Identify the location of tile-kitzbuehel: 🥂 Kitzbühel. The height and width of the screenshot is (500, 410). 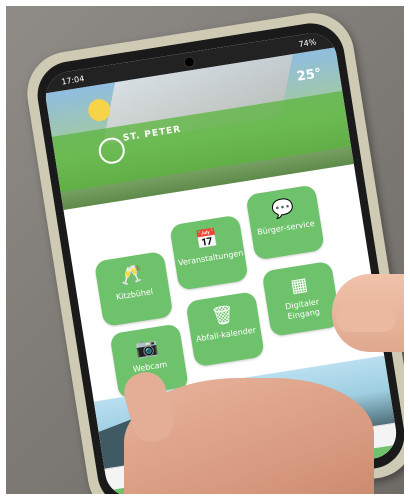
(133, 289).